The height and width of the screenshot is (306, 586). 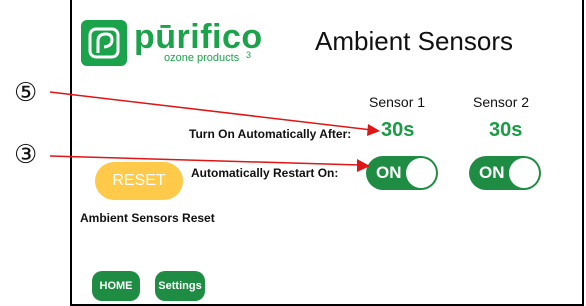 I want to click on arrow-head-bottom, so click(x=363, y=165).